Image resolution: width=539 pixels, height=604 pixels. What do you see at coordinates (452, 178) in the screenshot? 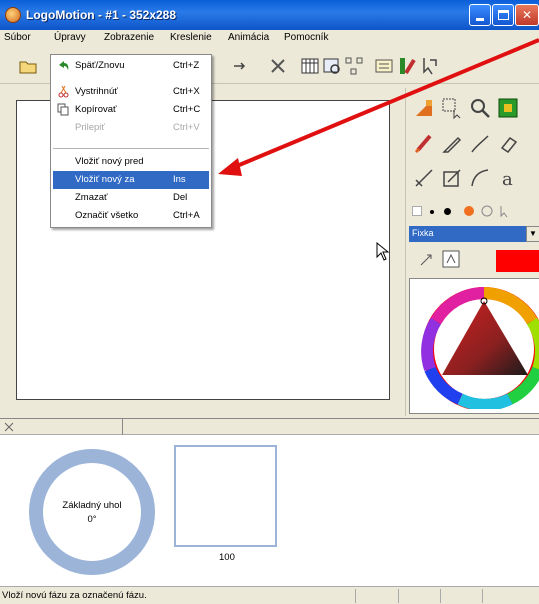
I see `rect-pen-tool-icon` at bounding box center [452, 178].